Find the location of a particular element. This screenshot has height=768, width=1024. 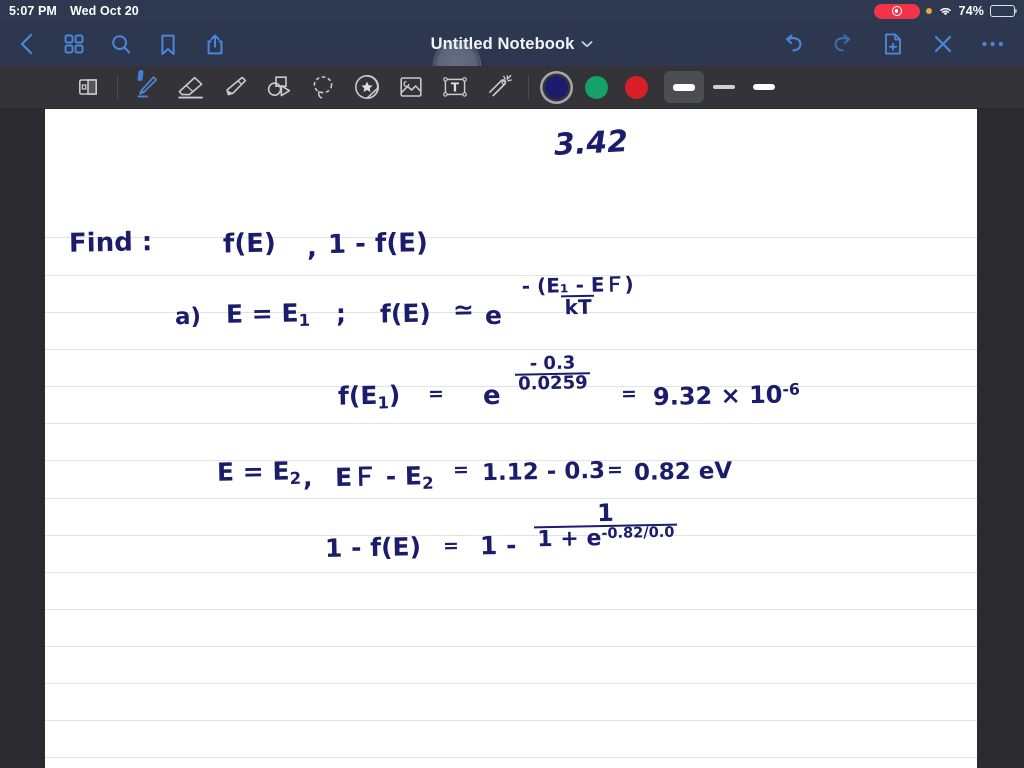

thickness-medium is located at coordinates (724, 87).